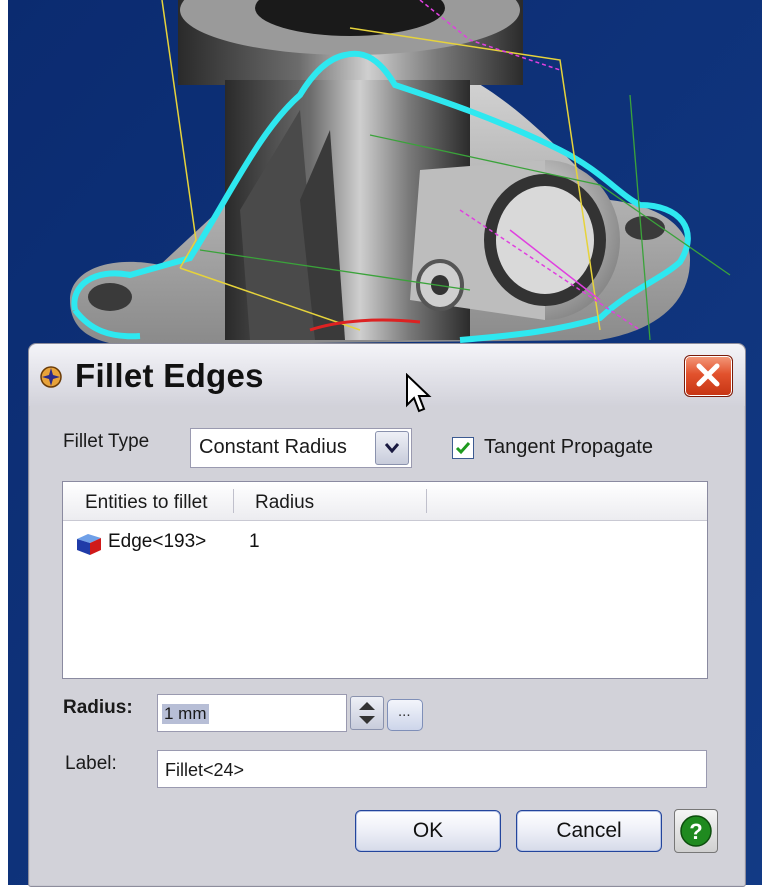 The image size is (762, 893). I want to click on spinner-arrows-icon, so click(367, 713).